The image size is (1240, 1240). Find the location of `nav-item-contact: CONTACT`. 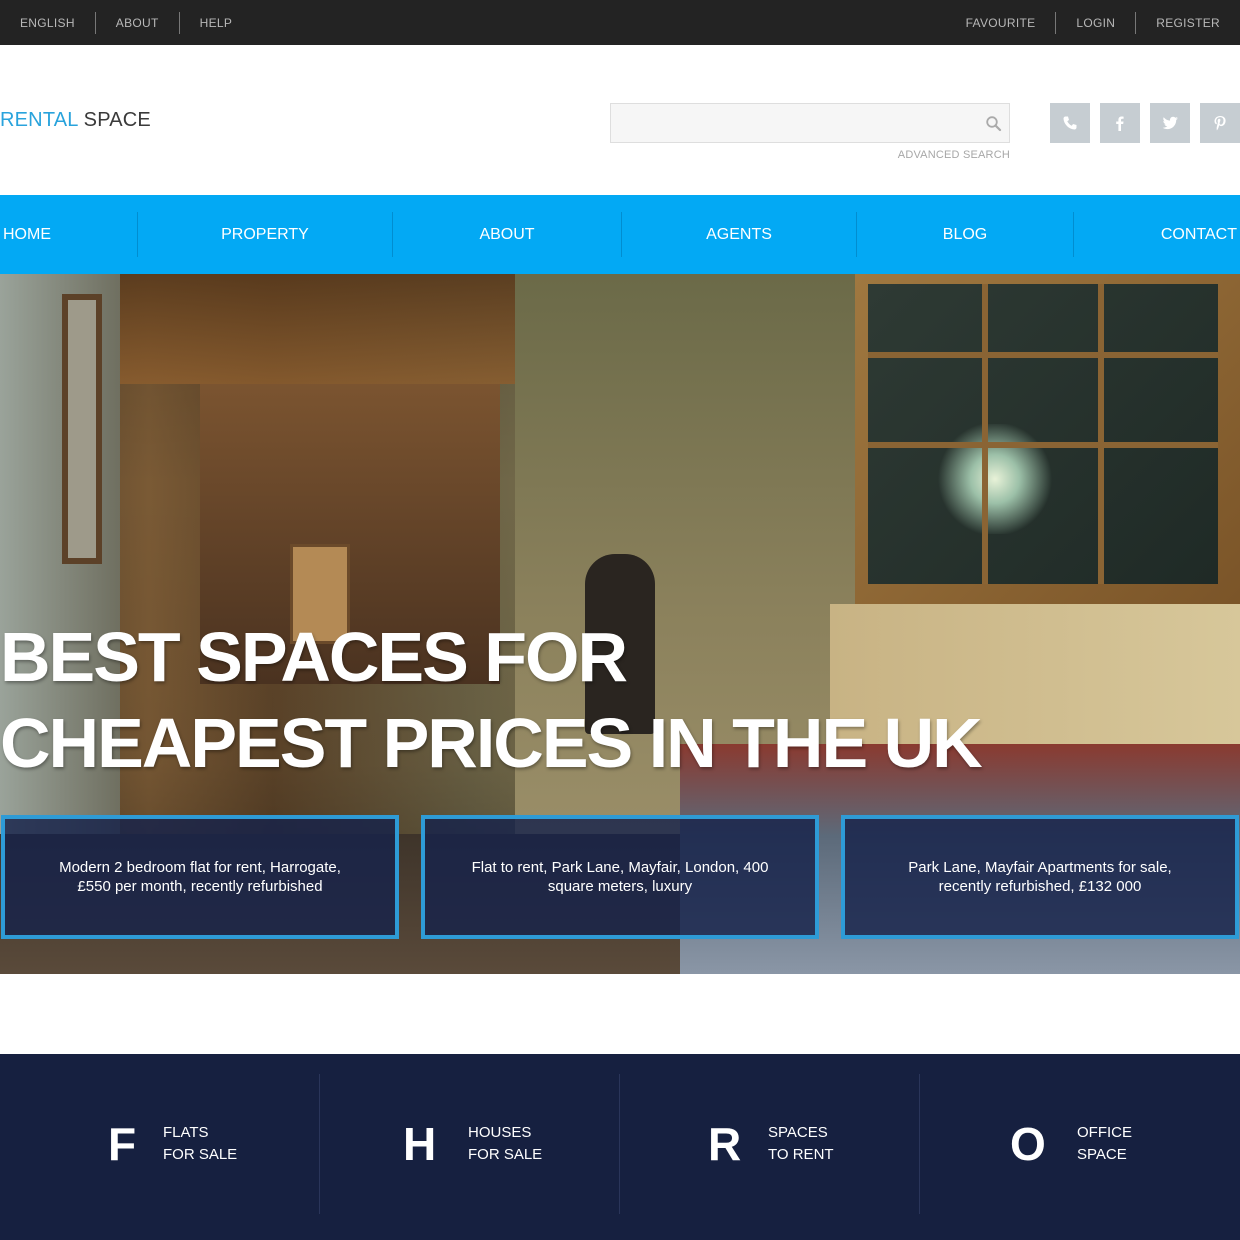

nav-item-contact: CONTACT is located at coordinates (1157, 234).